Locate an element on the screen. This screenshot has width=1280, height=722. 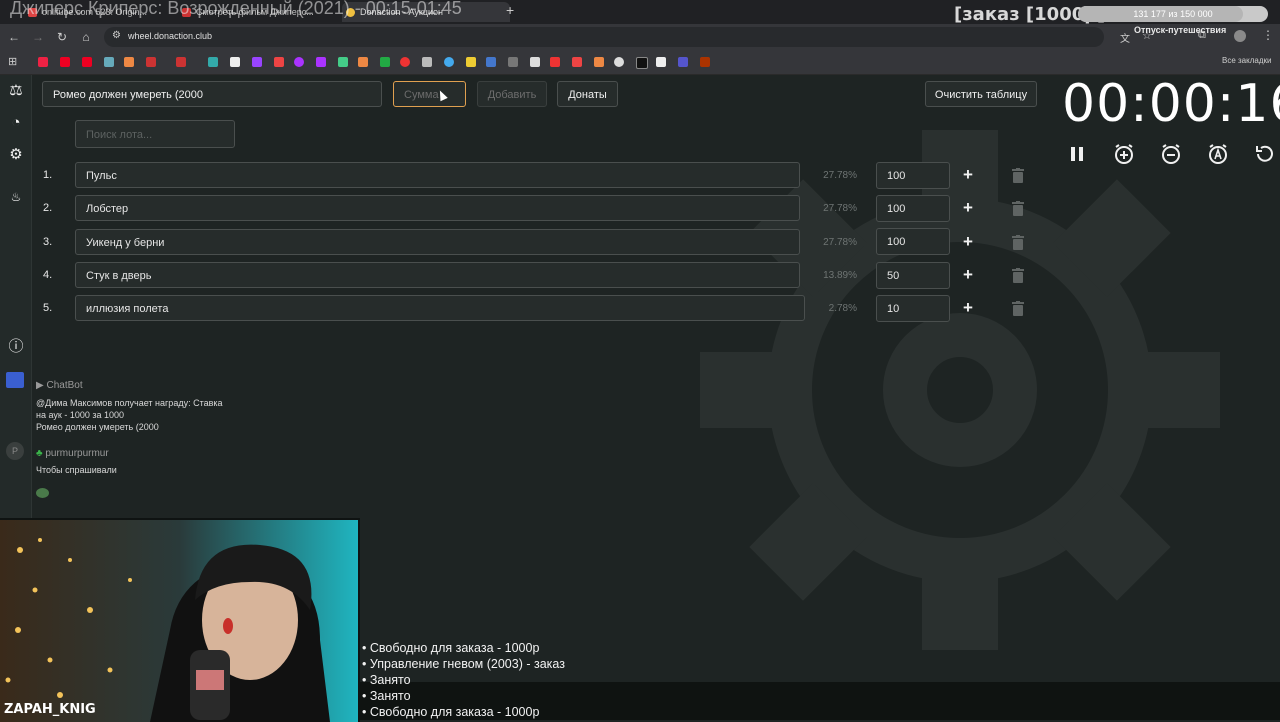
pause-icon is located at coordinates (1077, 154).